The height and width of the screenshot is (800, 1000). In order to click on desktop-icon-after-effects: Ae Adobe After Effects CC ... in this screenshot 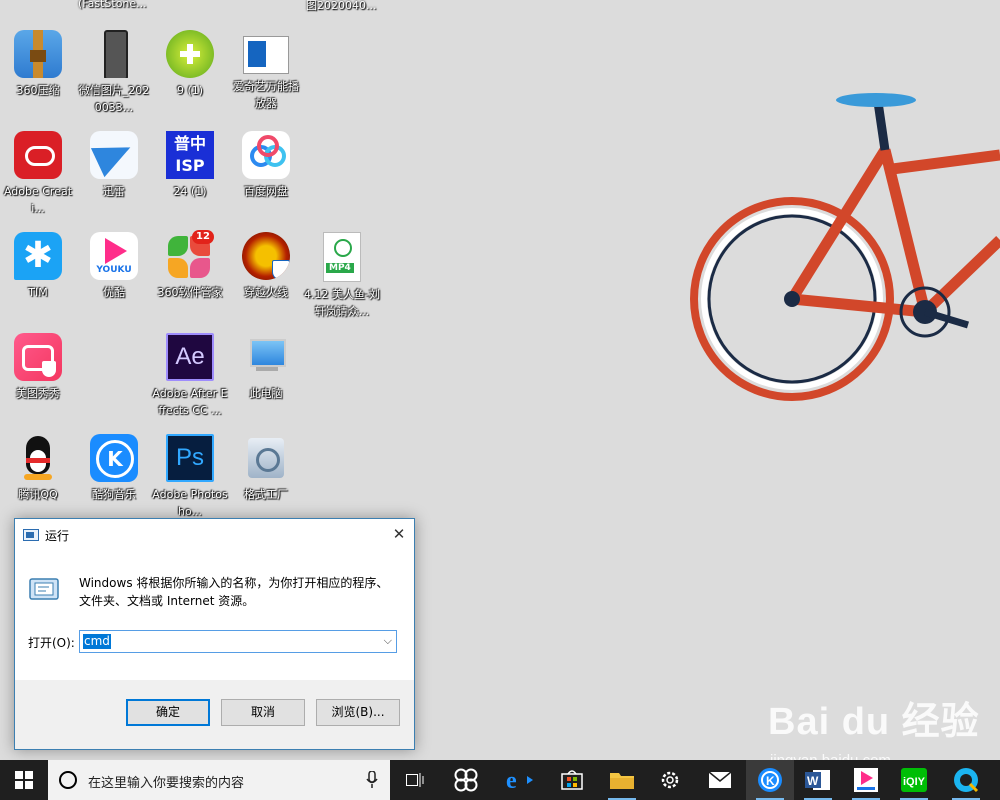, I will do `click(190, 376)`.